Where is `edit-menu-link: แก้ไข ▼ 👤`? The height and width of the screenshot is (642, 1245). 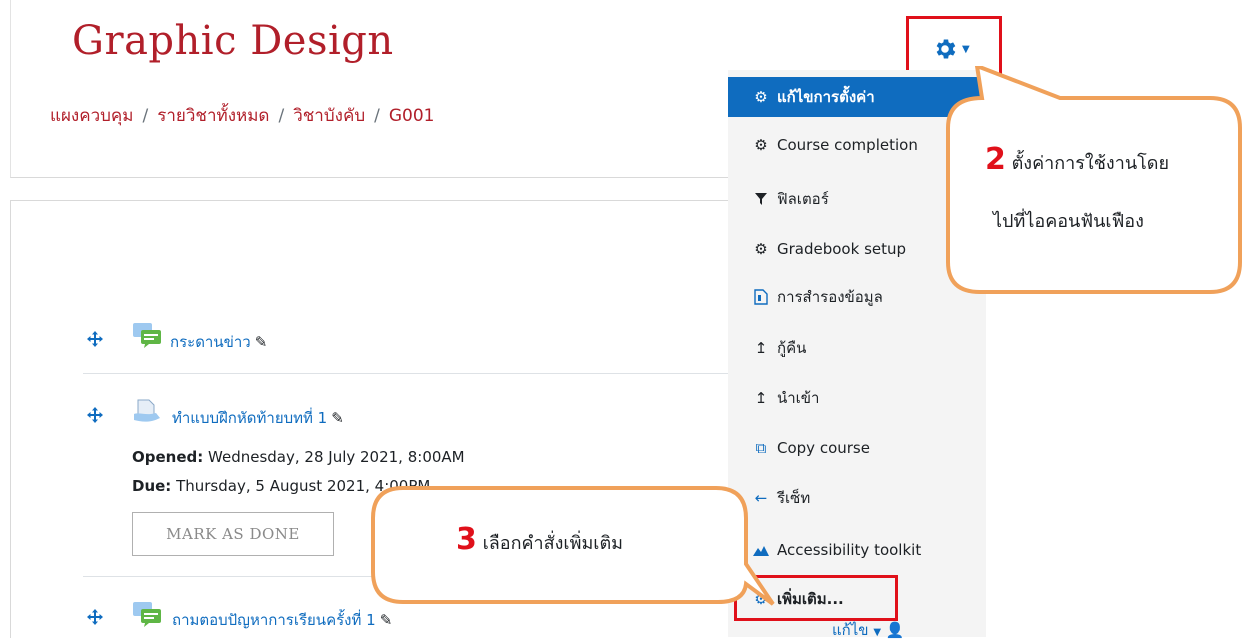
edit-menu-link: แก้ไข ▼ 👤 is located at coordinates (868, 630).